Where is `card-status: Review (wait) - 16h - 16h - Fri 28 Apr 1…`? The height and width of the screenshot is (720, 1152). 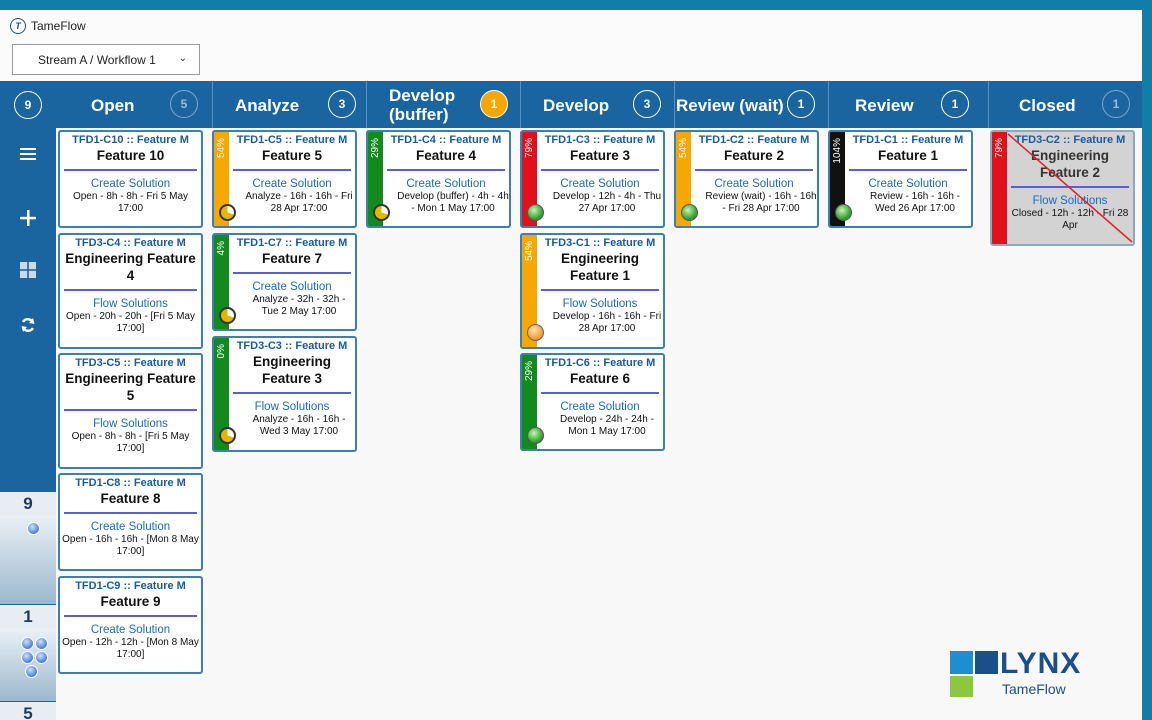 card-status: Review (wait) - 16h - 16h - Fri 28 Apr 1… is located at coordinates (761, 202).